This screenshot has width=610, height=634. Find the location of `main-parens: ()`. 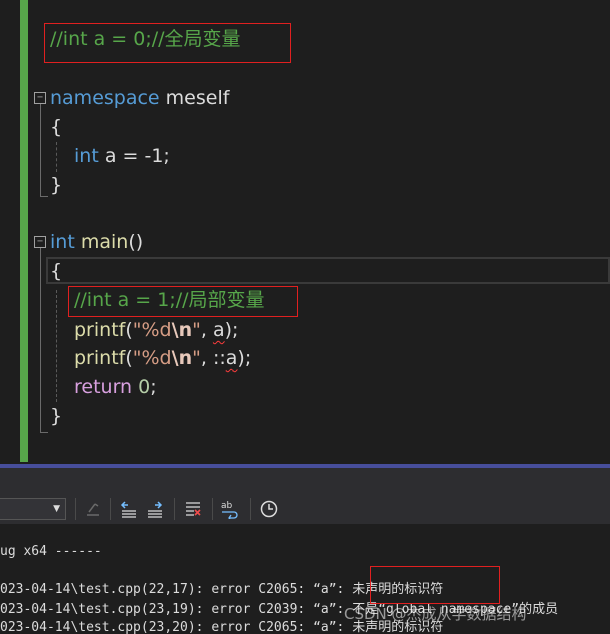

main-parens: () is located at coordinates (136, 242).